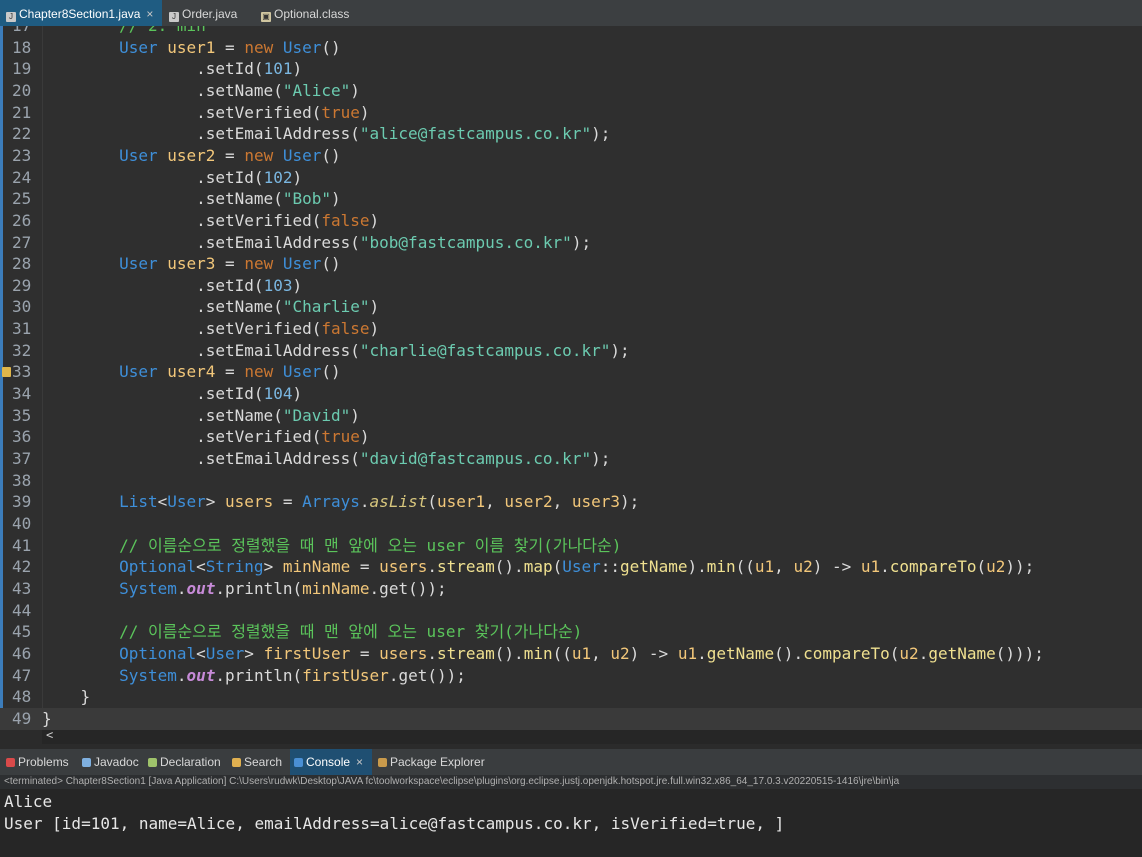 This screenshot has height=857, width=1142. Describe the element at coordinates (230, 264) in the screenshot. I see `code-text: User user3 = new User()` at that location.